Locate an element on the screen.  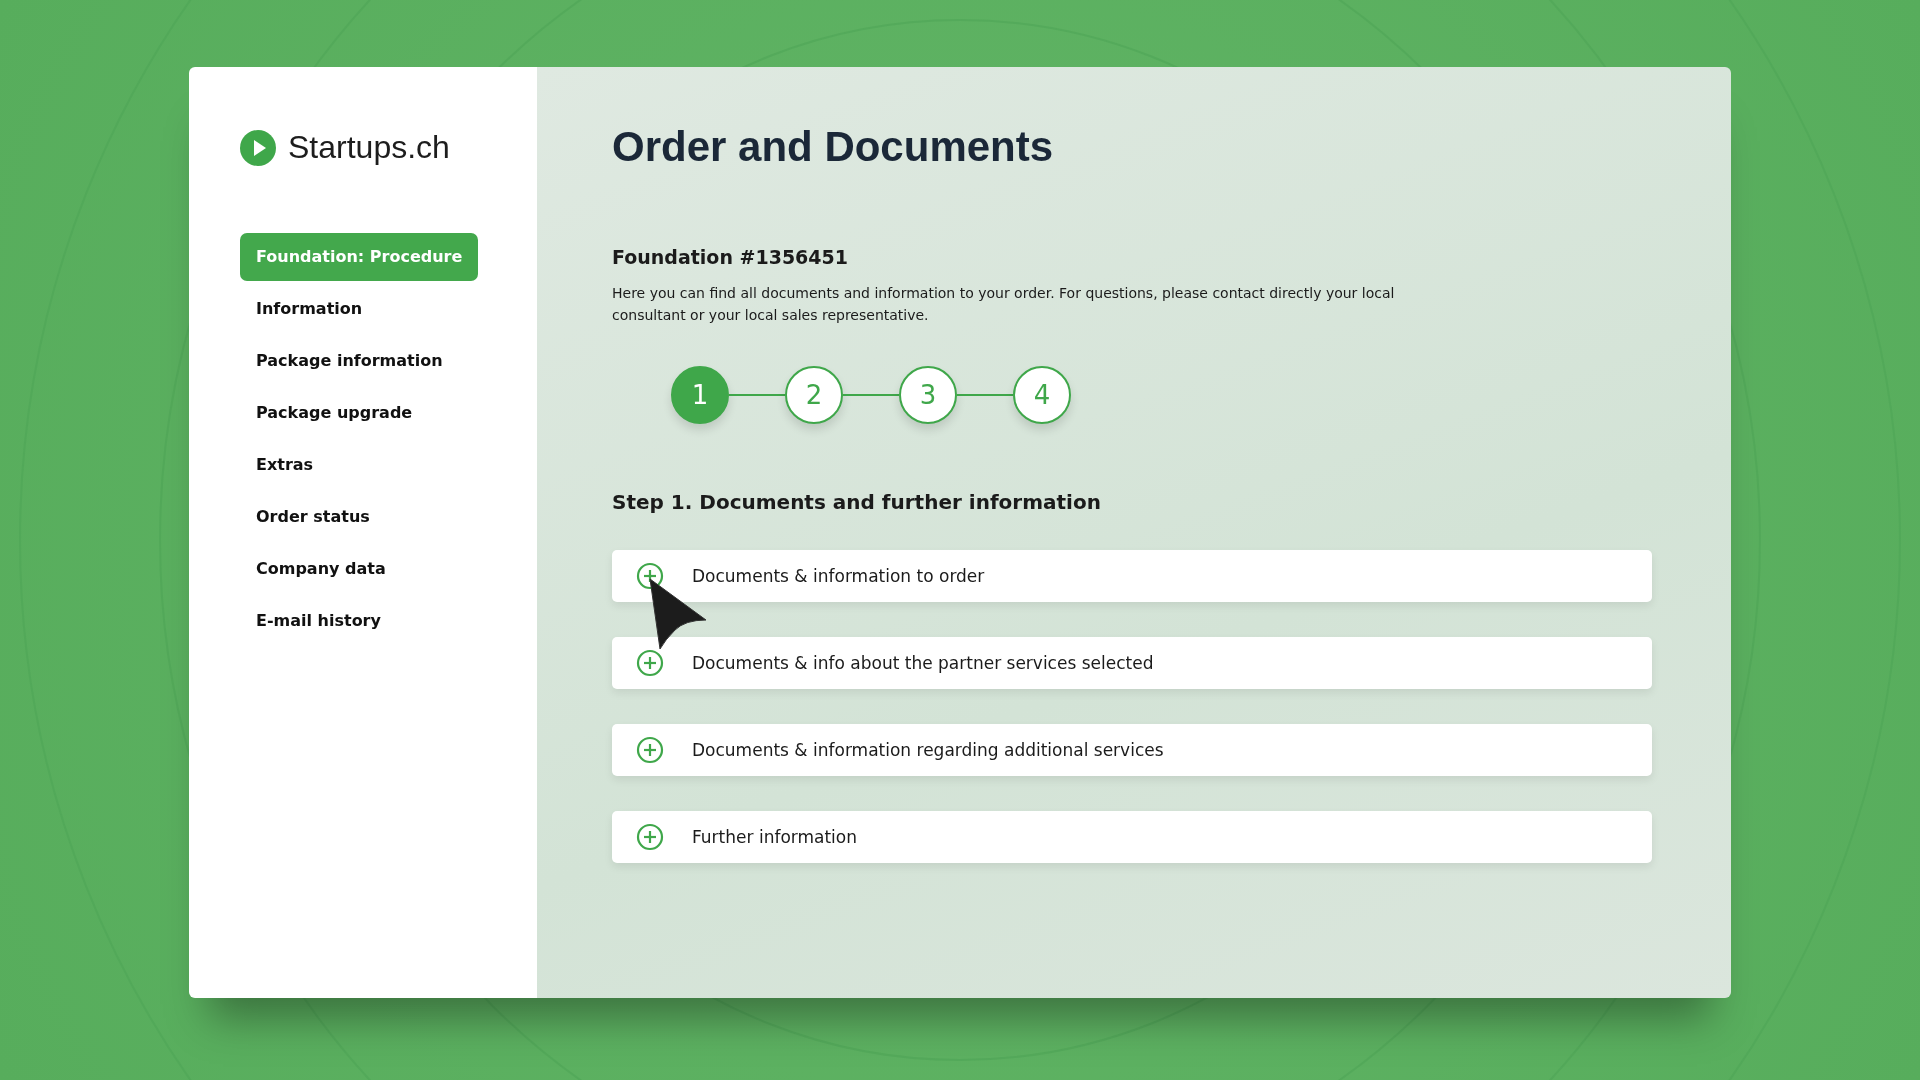
accordion-label: Documents & information to order is located at coordinates (838, 576).